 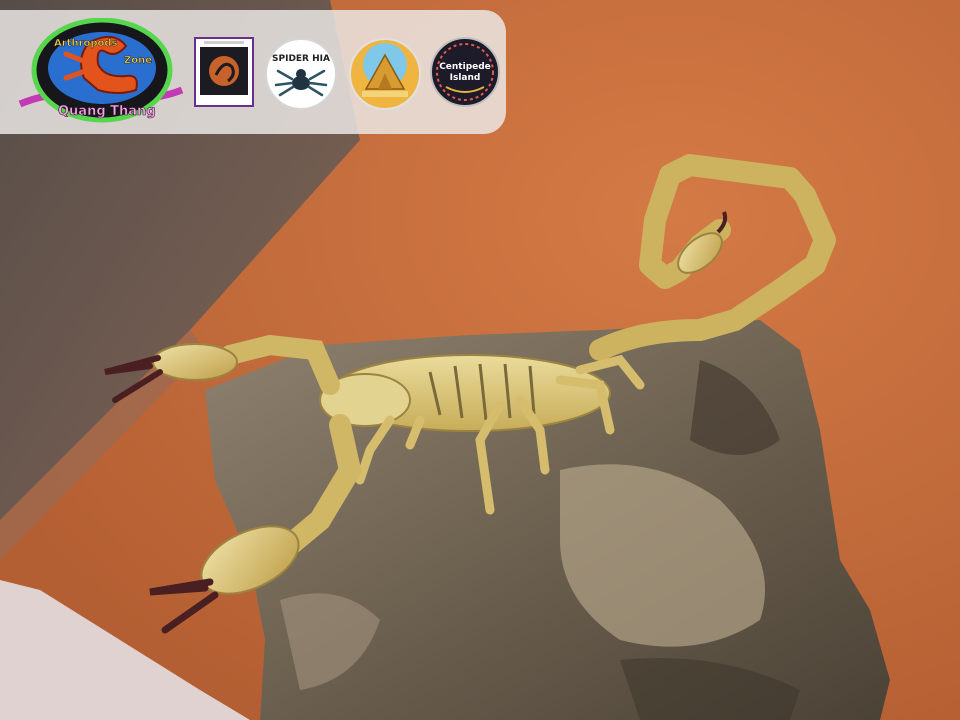 What do you see at coordinates (86, 43) in the screenshot?
I see `main-logo-line1: Arthropods` at bounding box center [86, 43].